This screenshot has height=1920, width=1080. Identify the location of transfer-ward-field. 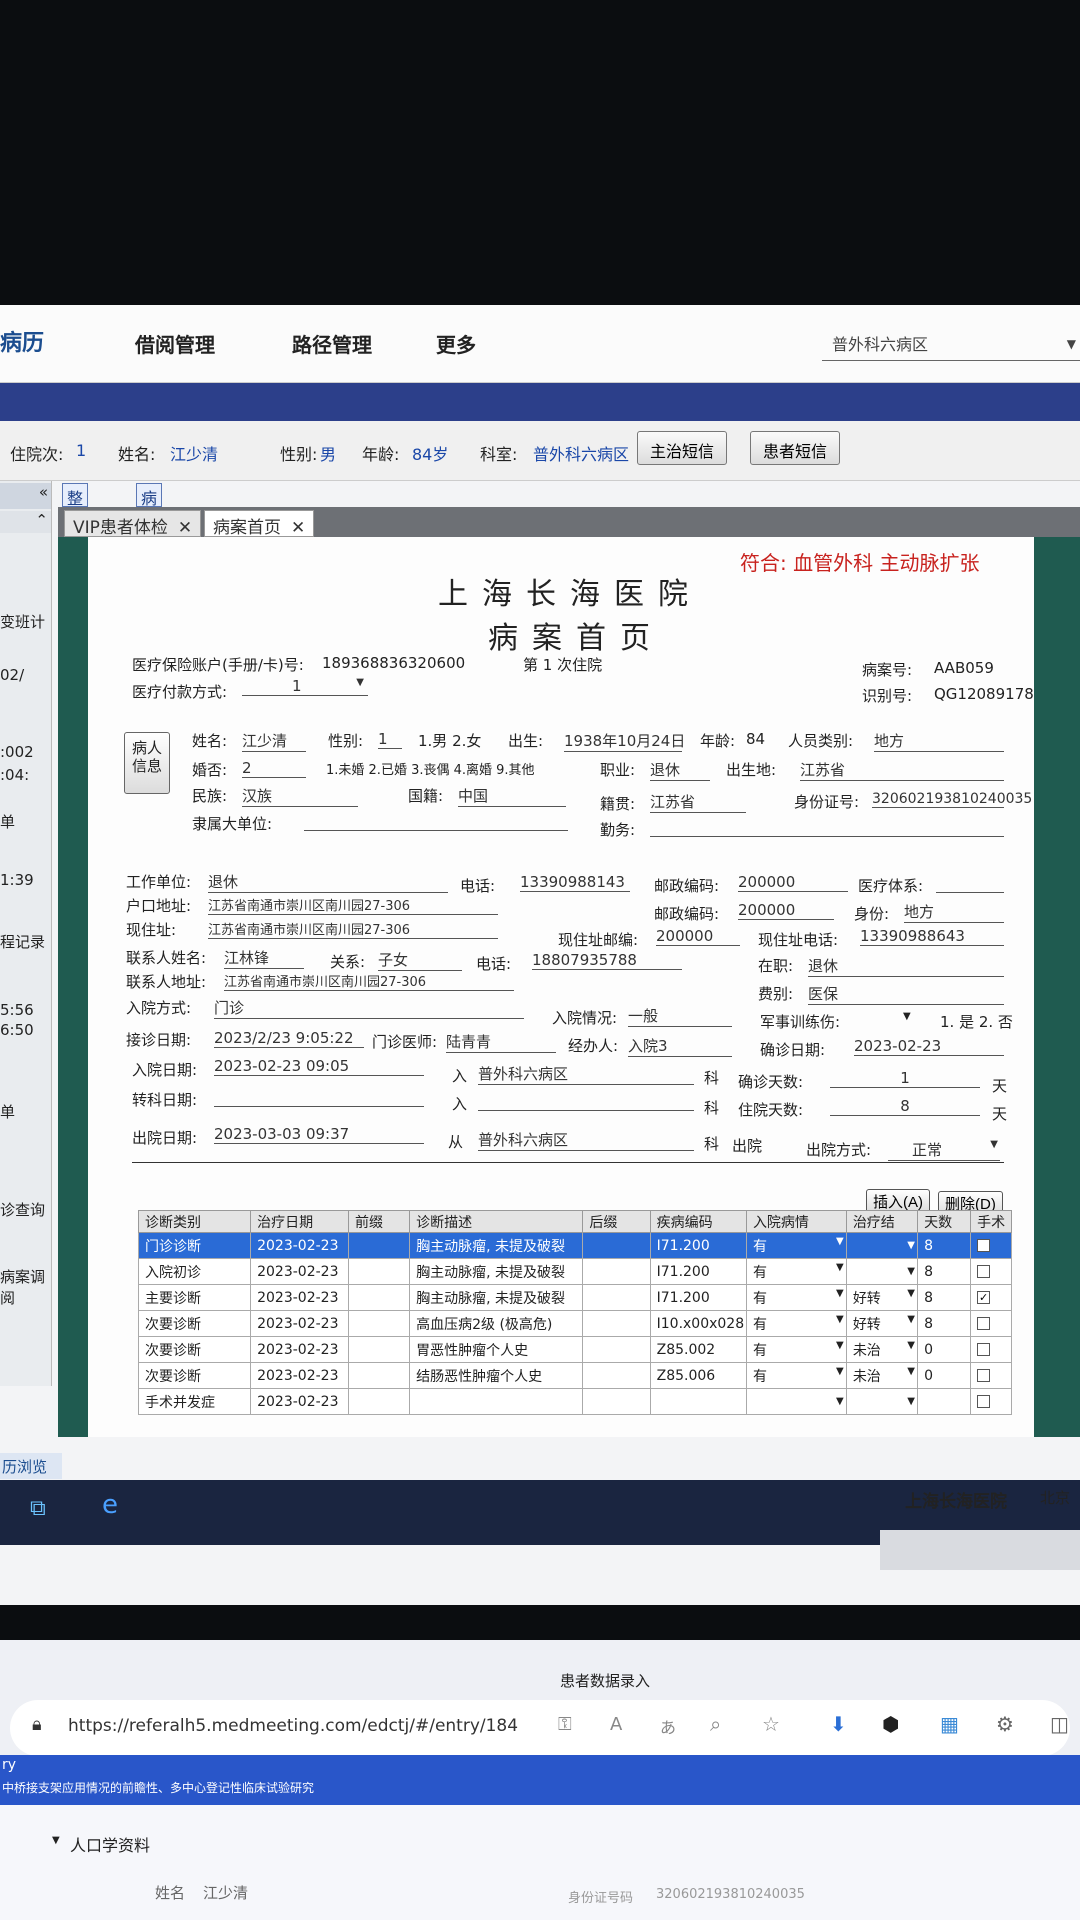
(586, 1102).